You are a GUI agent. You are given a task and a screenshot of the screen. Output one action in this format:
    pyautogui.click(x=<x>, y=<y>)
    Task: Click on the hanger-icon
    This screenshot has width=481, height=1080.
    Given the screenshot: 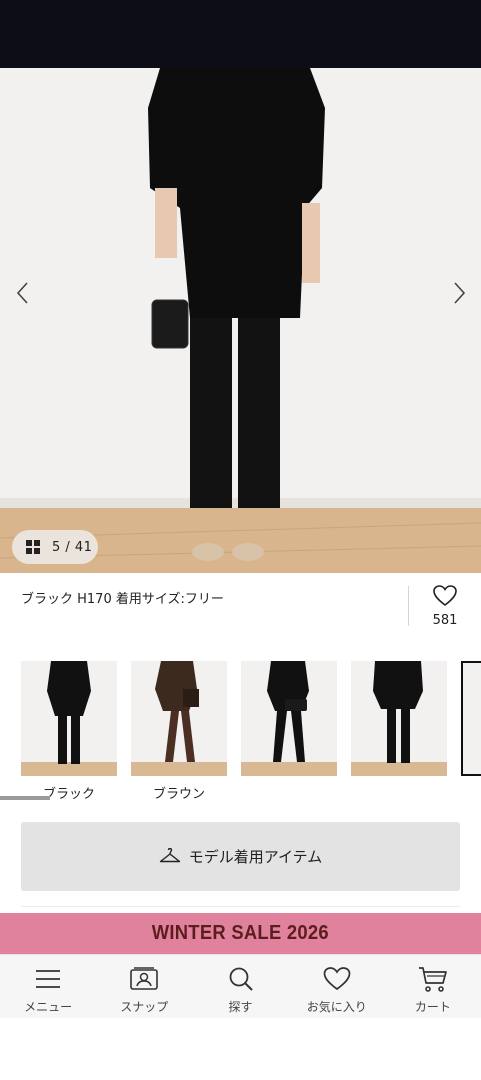 What is the action you would take?
    pyautogui.click(x=169, y=854)
    